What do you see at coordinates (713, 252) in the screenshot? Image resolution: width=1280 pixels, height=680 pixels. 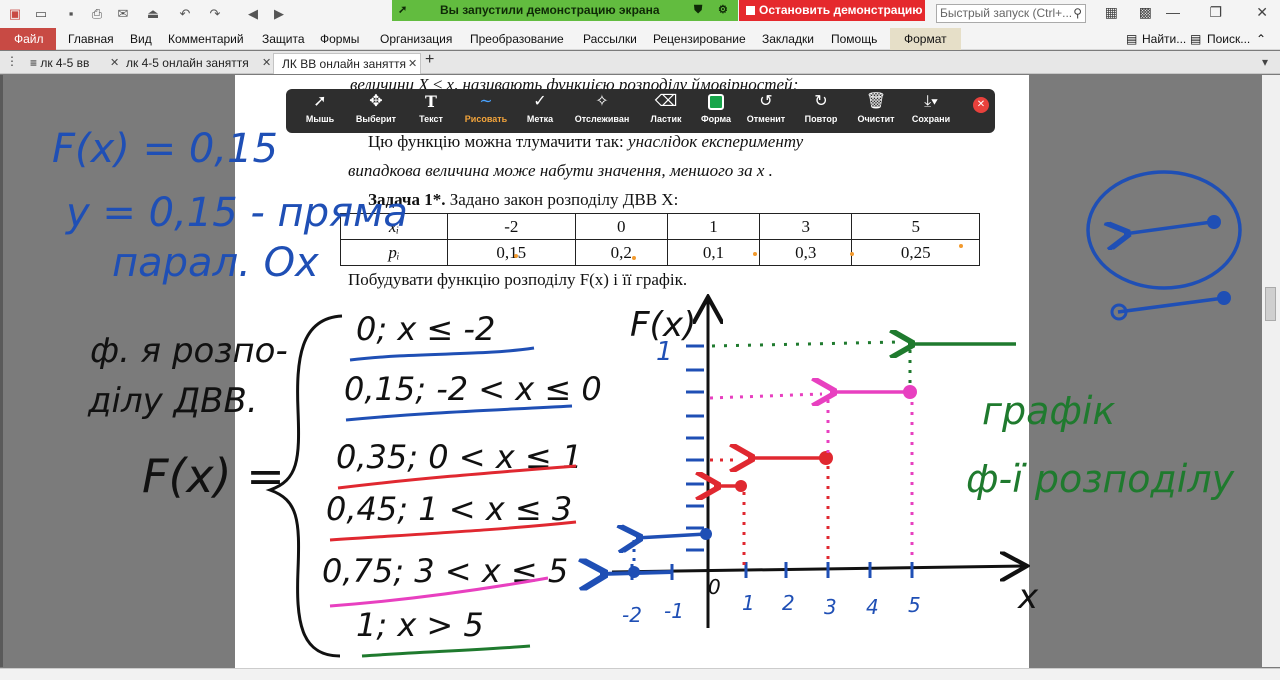 I see `table-cell: 0,1` at bounding box center [713, 252].